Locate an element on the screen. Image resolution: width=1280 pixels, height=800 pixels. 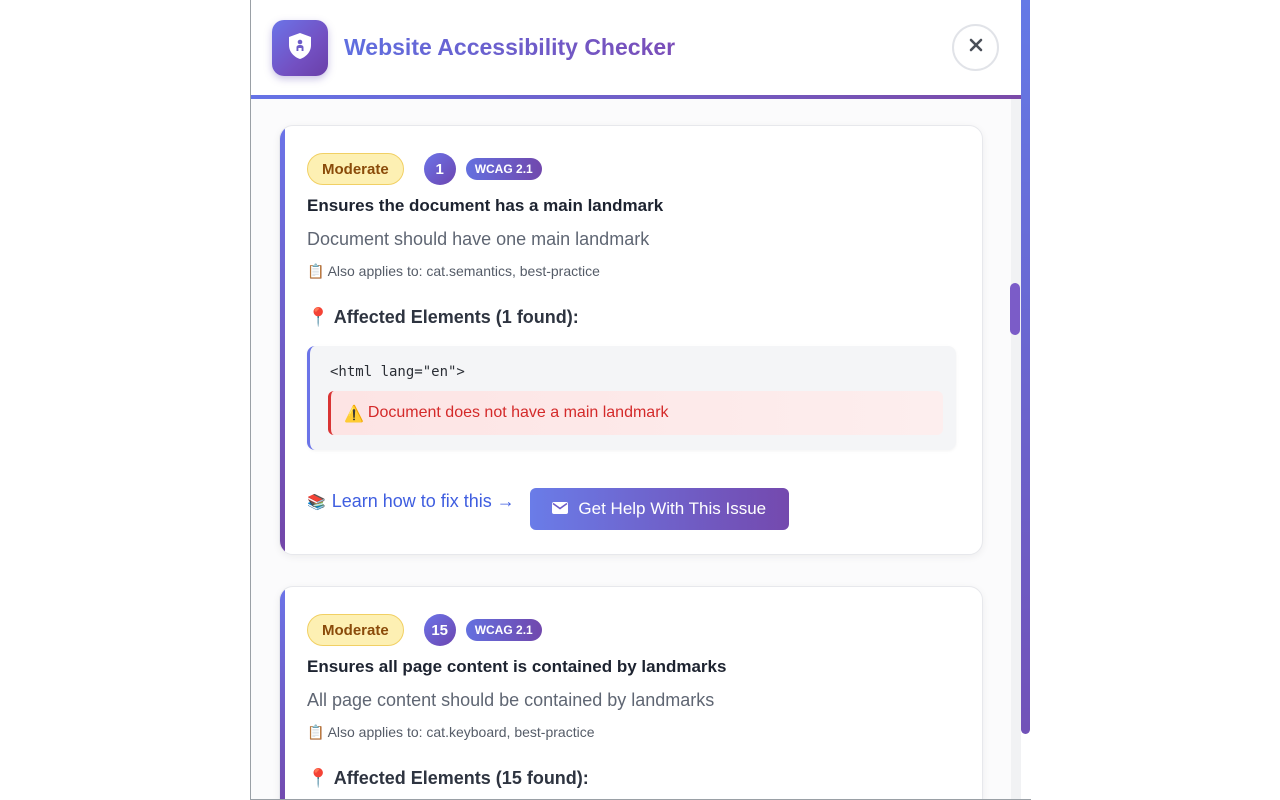
panel-header: Website Accessibility Checker is located at coordinates (636, 49).